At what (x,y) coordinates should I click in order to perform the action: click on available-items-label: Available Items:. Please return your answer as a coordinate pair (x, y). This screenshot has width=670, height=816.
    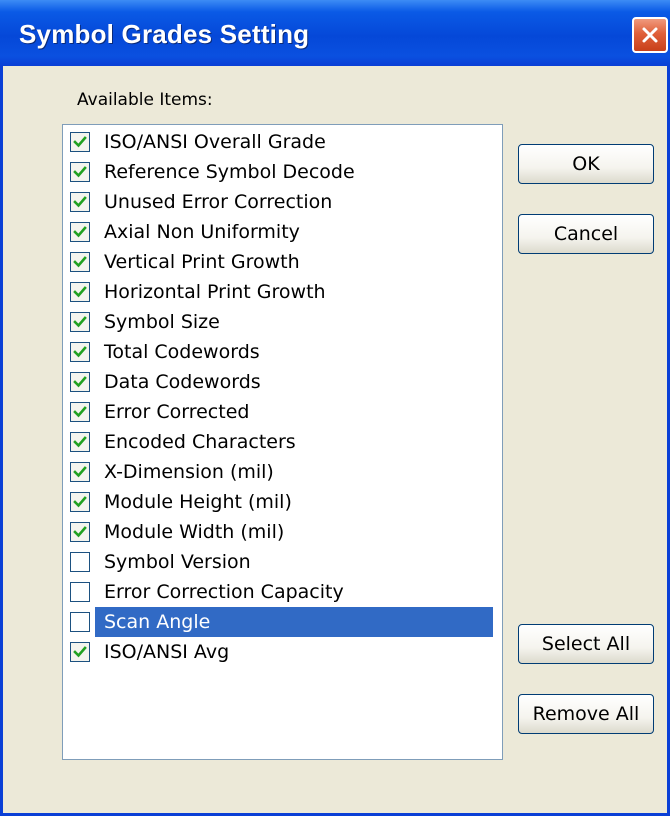
    Looking at the image, I should click on (145, 100).